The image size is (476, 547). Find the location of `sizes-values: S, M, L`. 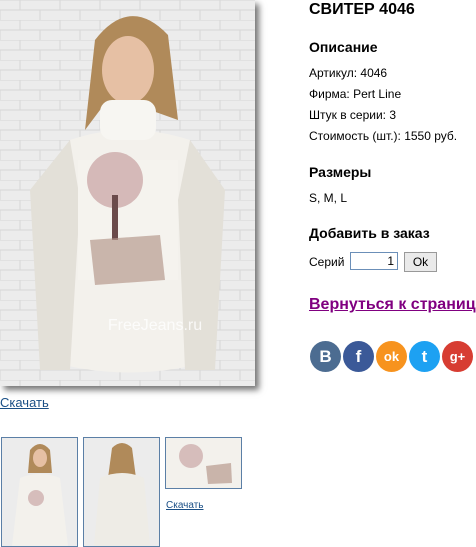

sizes-values: S, M, L is located at coordinates (328, 198).